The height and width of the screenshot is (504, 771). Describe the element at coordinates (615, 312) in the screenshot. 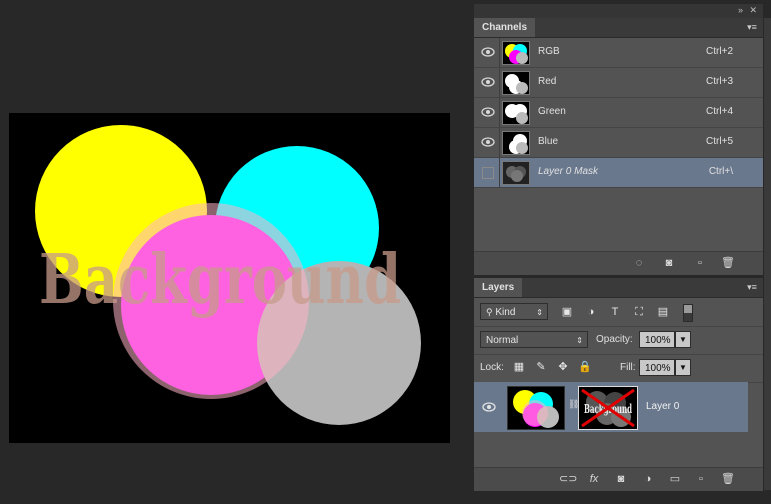

I see `type-filter-icon: T` at that location.